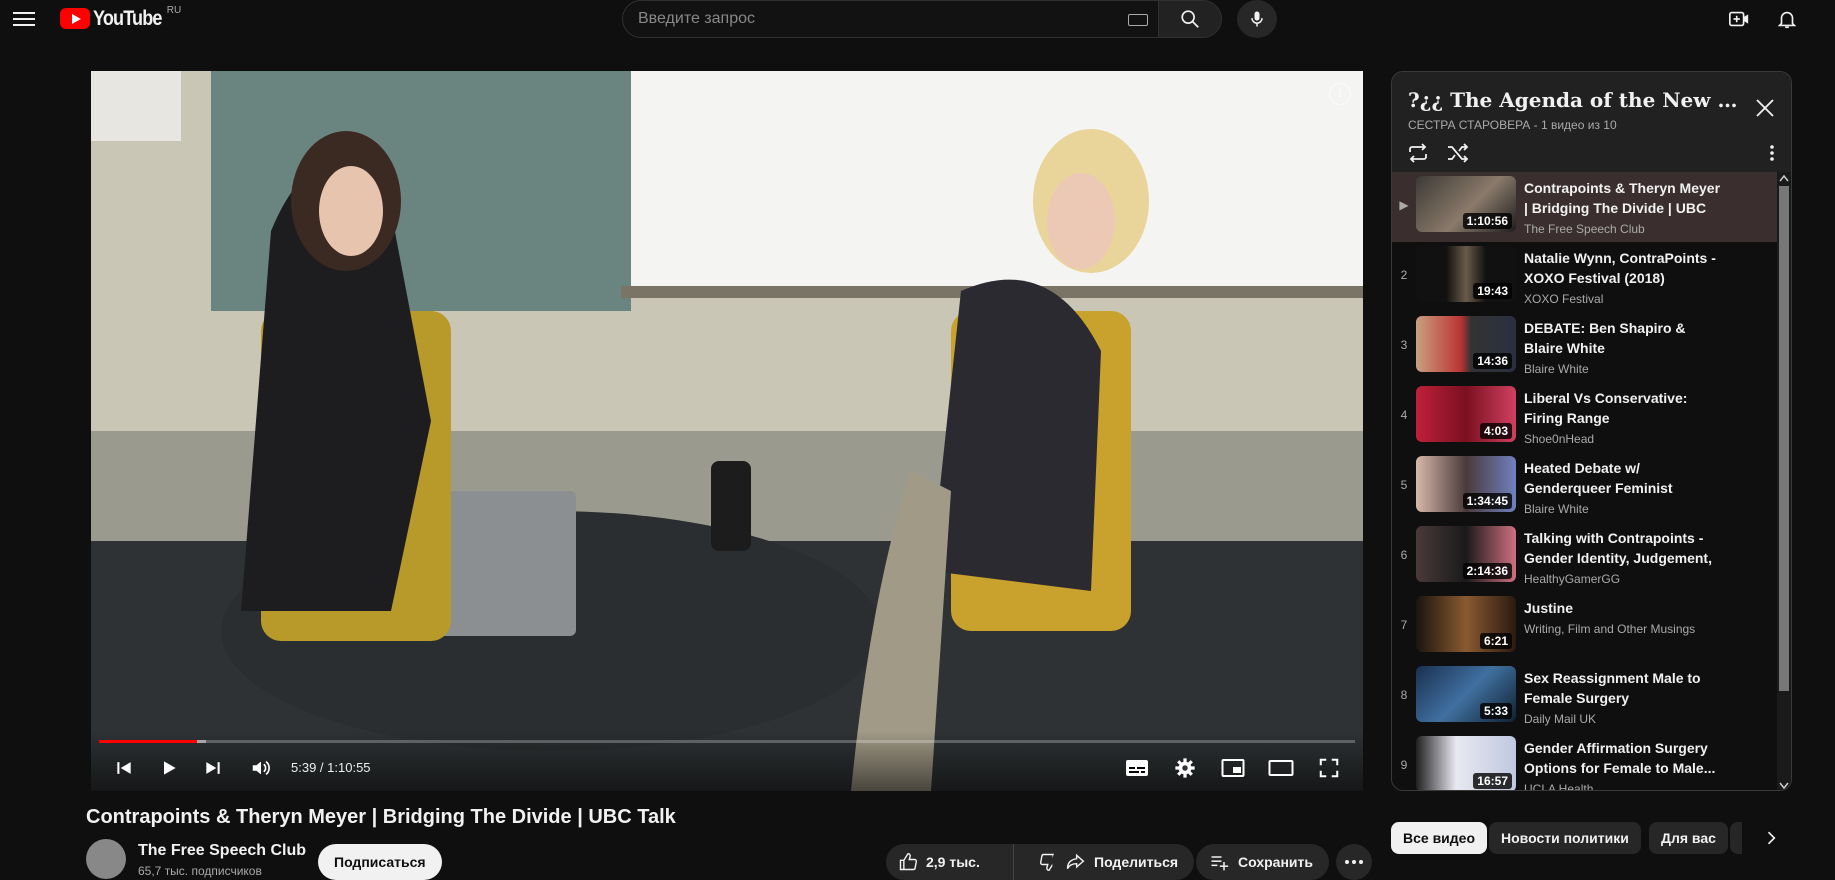 The height and width of the screenshot is (880, 1835). I want to click on play-button, so click(169, 768).